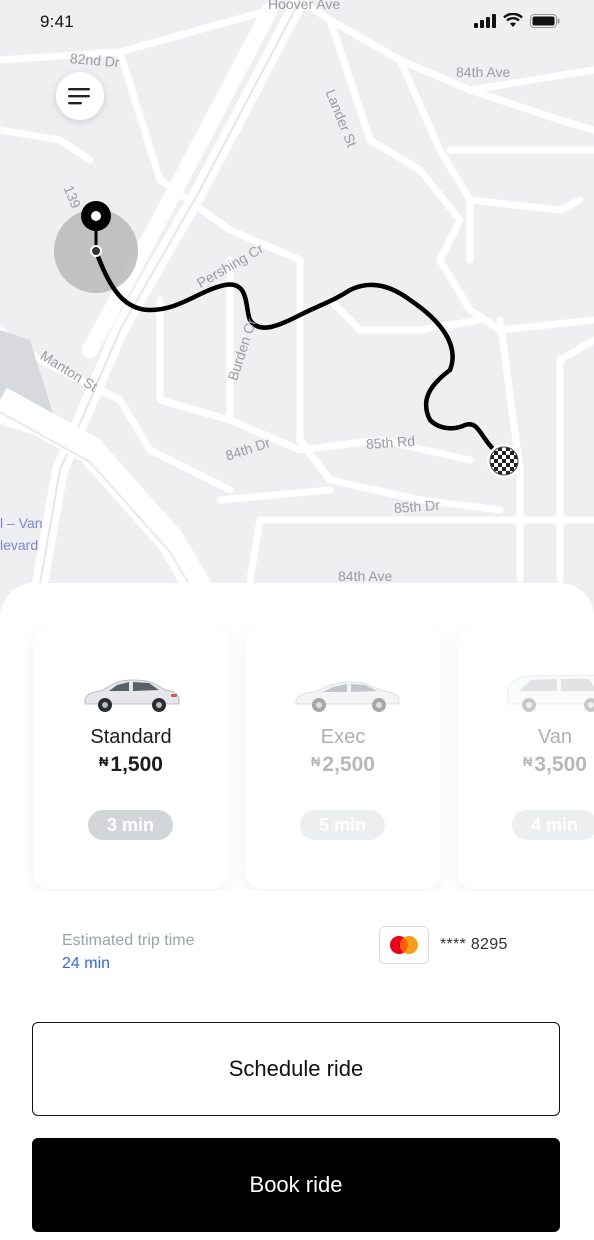 This screenshot has height=1240, width=594. I want to click on trip-time-value: 24 min, so click(86, 963).